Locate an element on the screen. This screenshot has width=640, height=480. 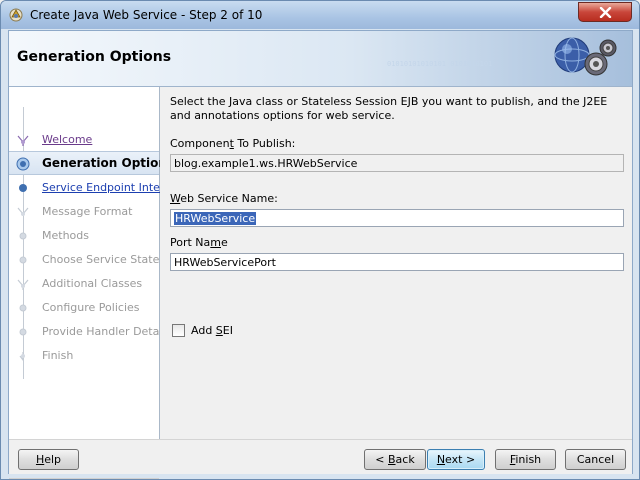
finish-button: Finish is located at coordinates (525, 459).